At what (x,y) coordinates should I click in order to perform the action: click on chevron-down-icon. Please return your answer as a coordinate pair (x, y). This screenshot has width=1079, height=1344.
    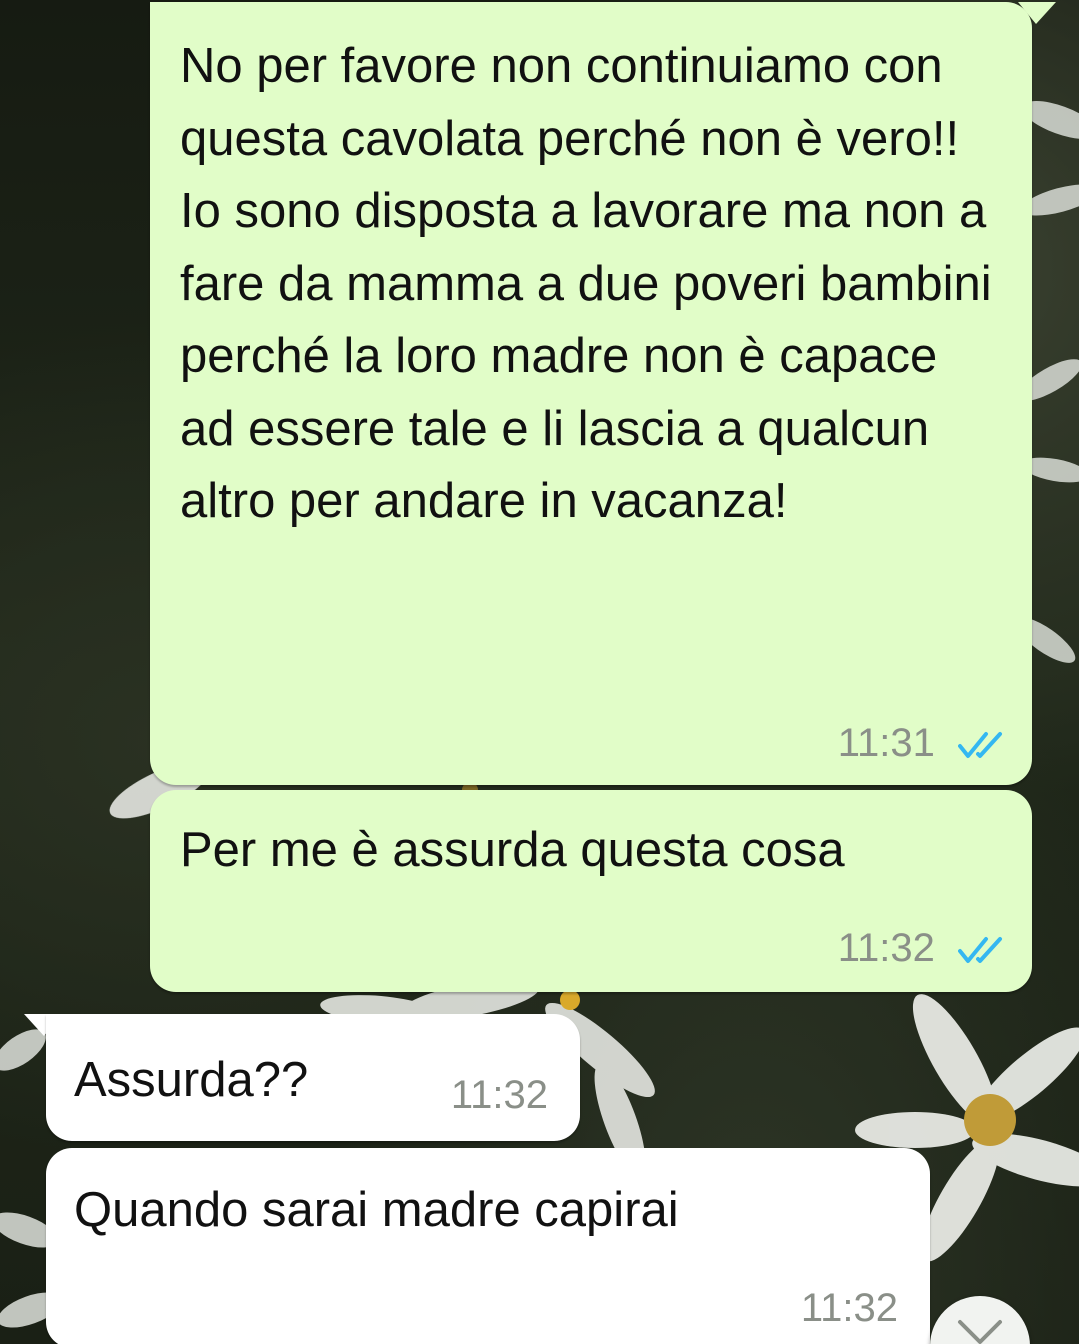
    Looking at the image, I should click on (980, 1332).